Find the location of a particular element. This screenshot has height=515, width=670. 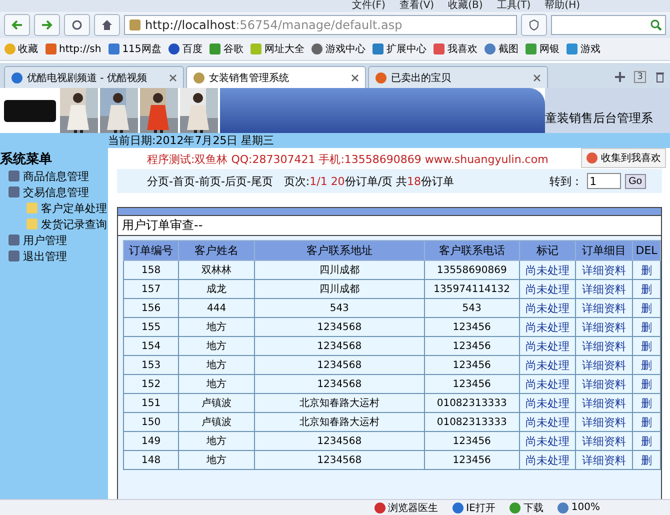

sidebar-item: 用户管理 is located at coordinates (54, 240).